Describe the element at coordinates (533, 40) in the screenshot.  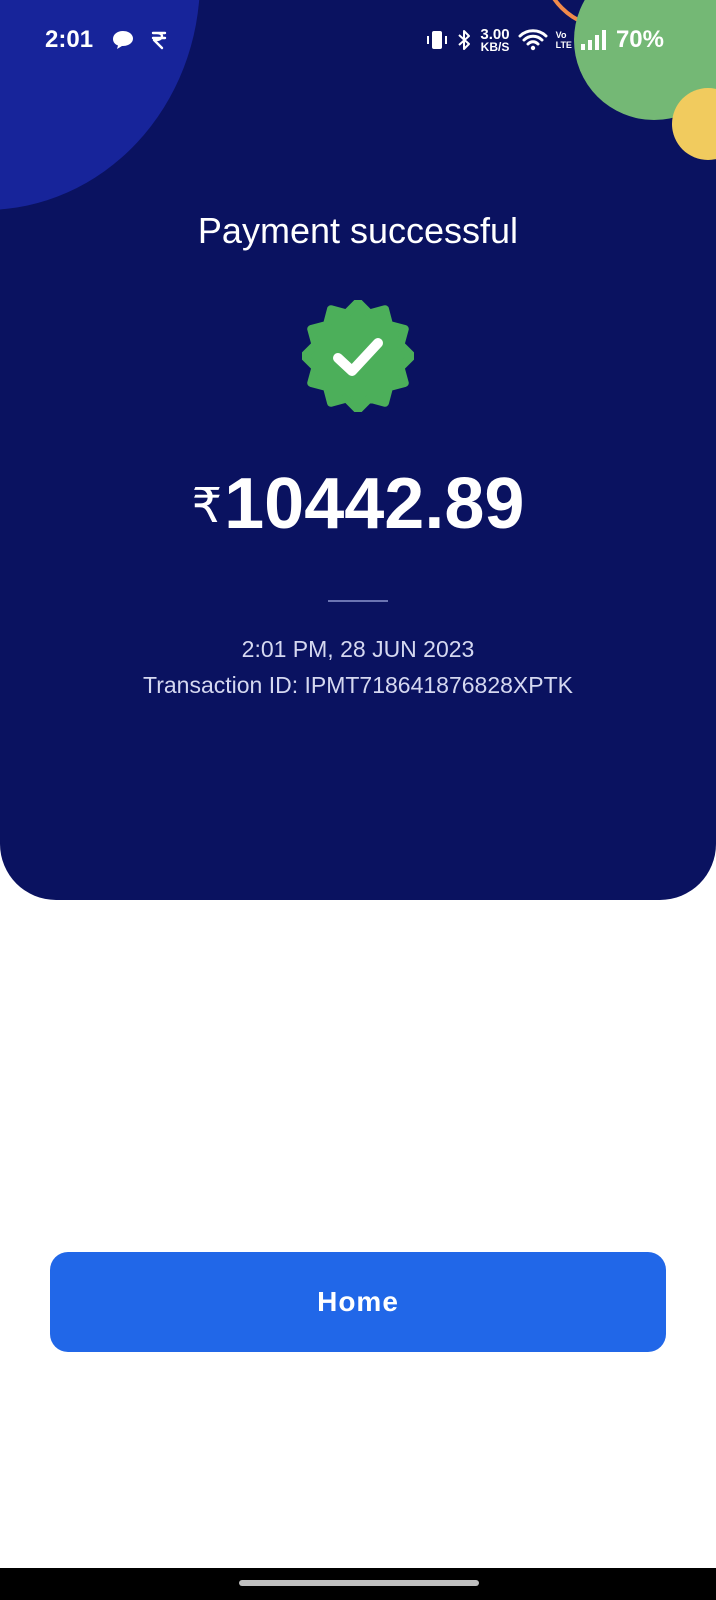
I see `wifi-icon` at that location.